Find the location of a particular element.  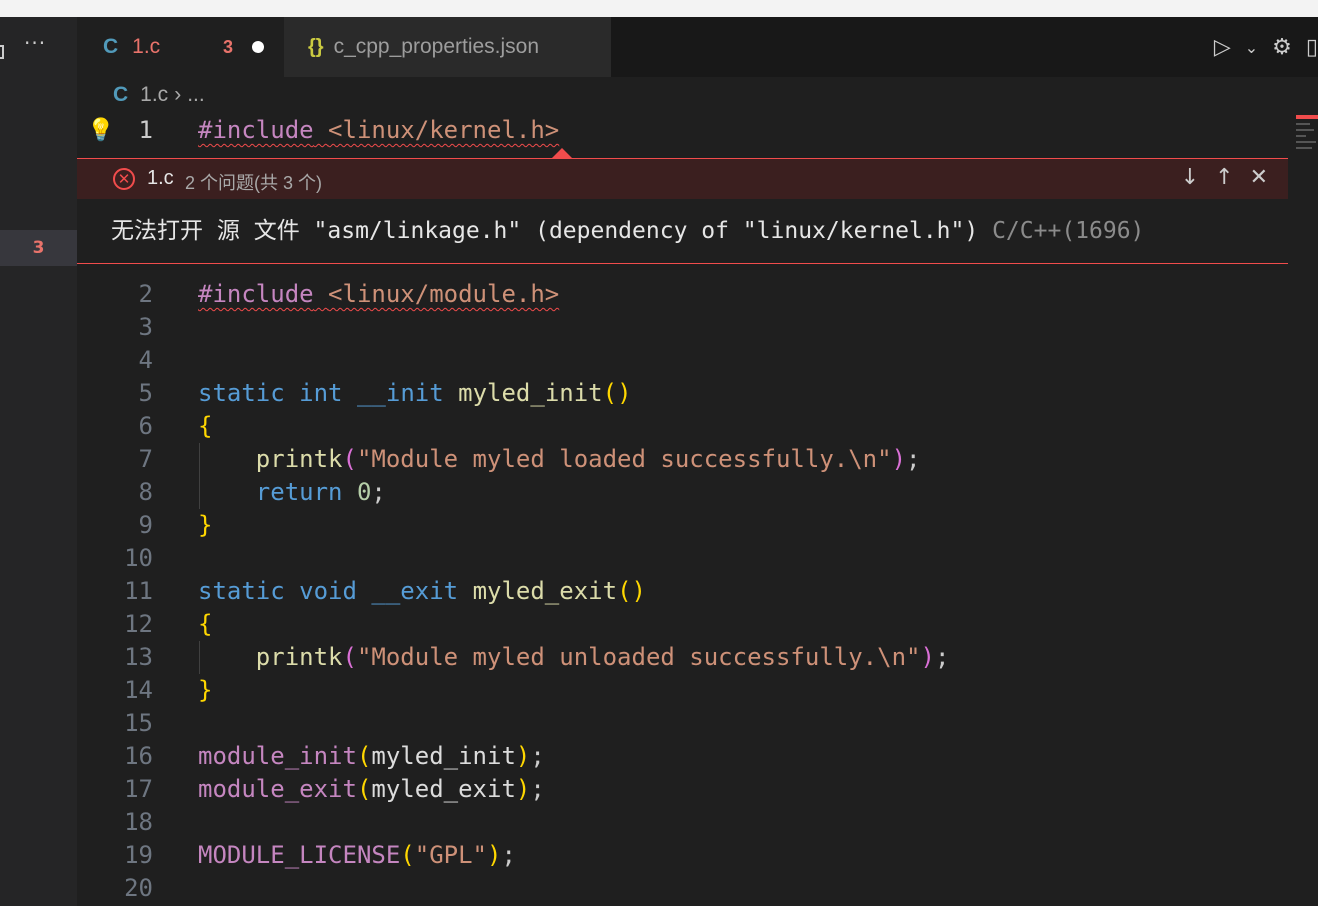

peek-pointer is located at coordinates (562, 153).